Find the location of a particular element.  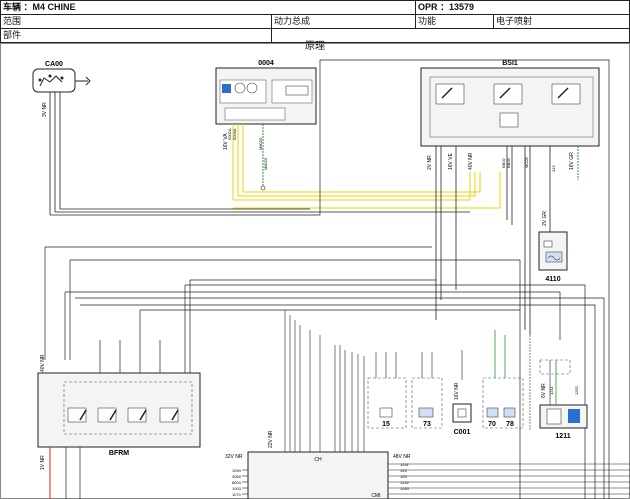

ecu-pin-l0: 1094 is located at coordinates (237, 470).